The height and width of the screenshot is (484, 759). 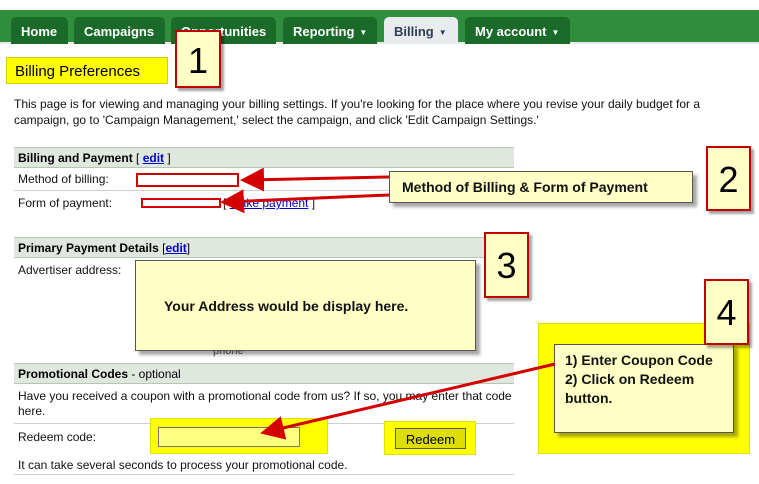 What do you see at coordinates (305, 201) in the screenshot?
I see `arrow-to-form` at bounding box center [305, 201].